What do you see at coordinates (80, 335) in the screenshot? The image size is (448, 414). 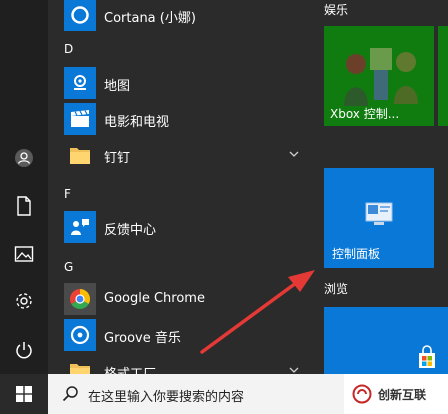 I see `groove-icon` at bounding box center [80, 335].